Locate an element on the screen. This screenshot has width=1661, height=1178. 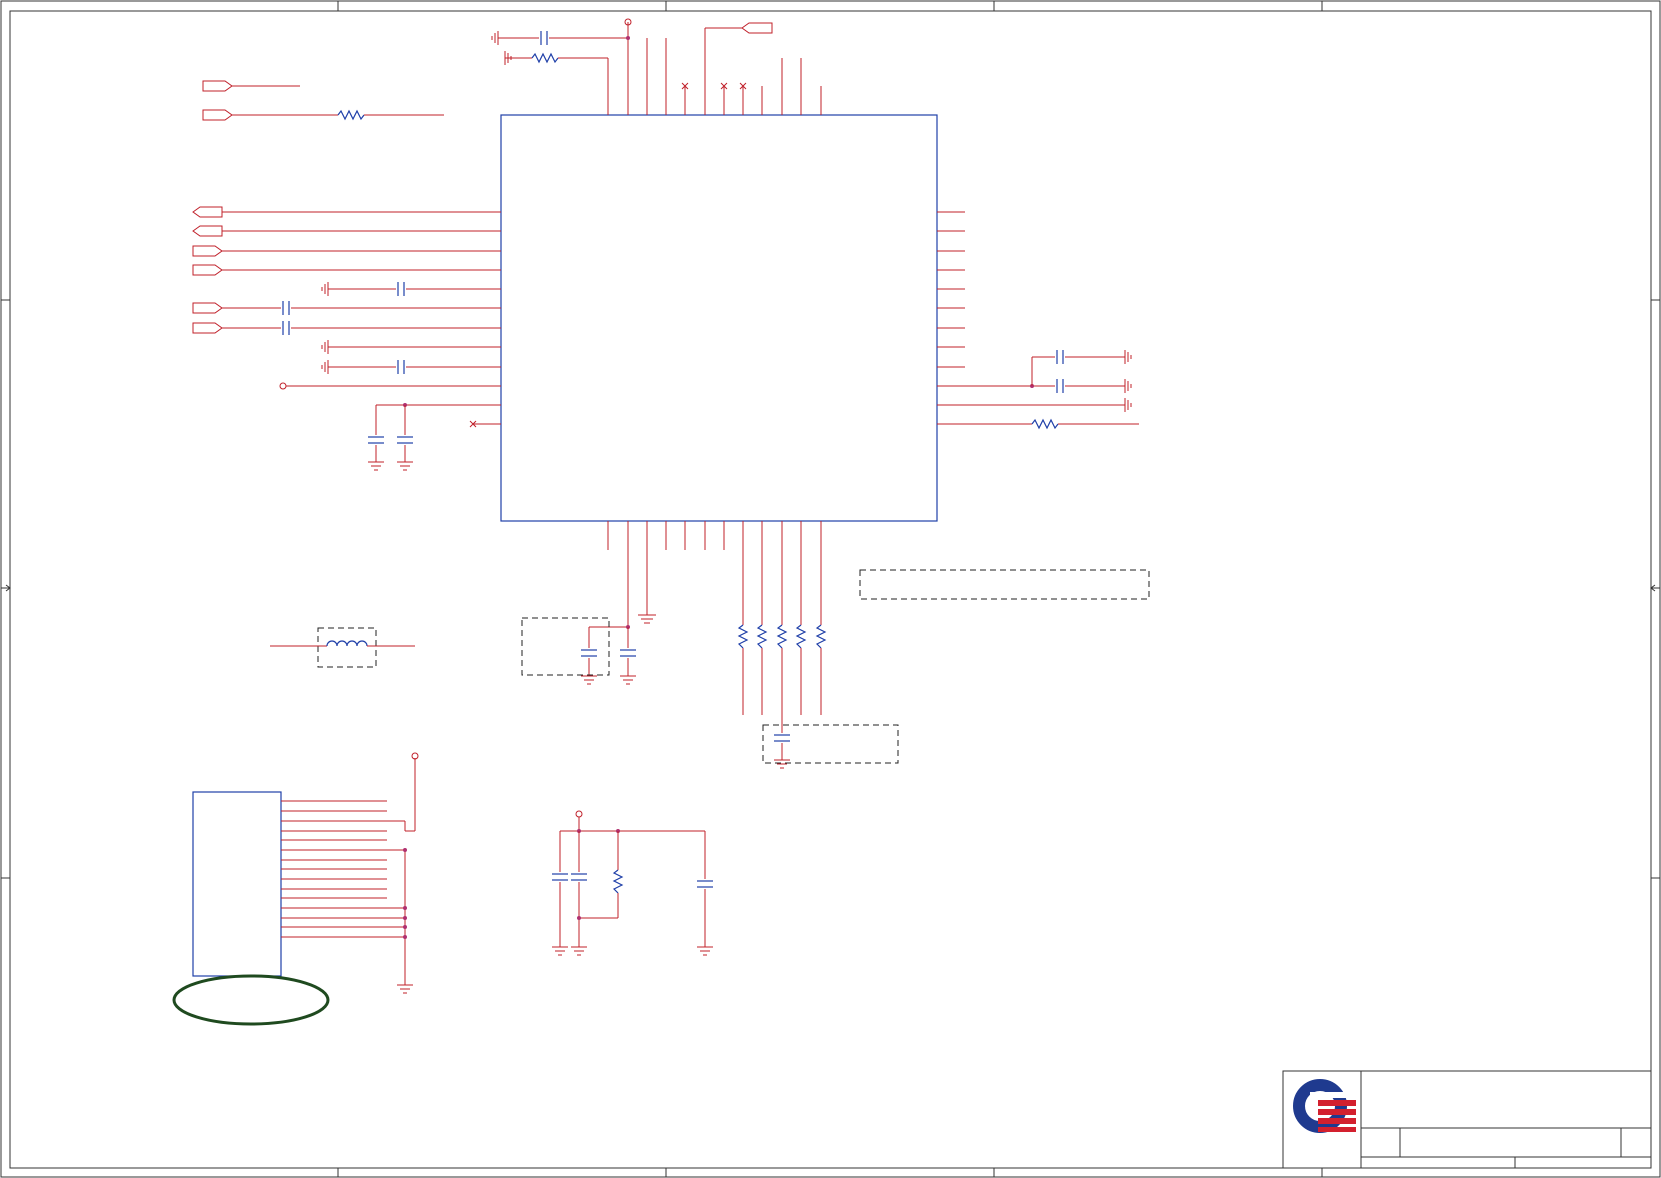
ic-top-pins is located at coordinates (714, 68).